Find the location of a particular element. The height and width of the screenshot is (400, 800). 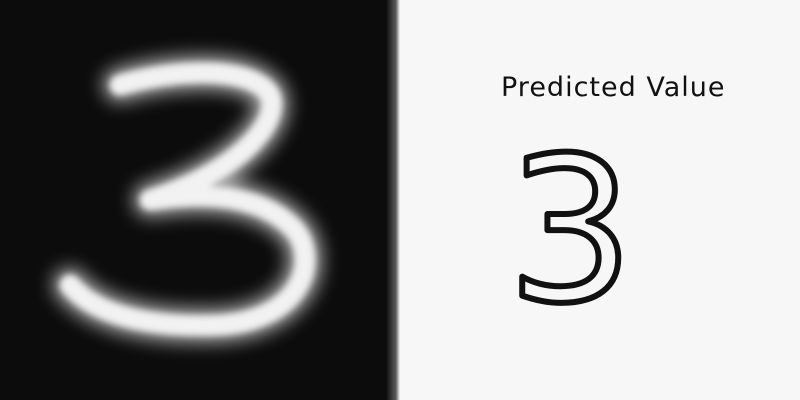

predicted-value-digit: 3 is located at coordinates (566, 230).